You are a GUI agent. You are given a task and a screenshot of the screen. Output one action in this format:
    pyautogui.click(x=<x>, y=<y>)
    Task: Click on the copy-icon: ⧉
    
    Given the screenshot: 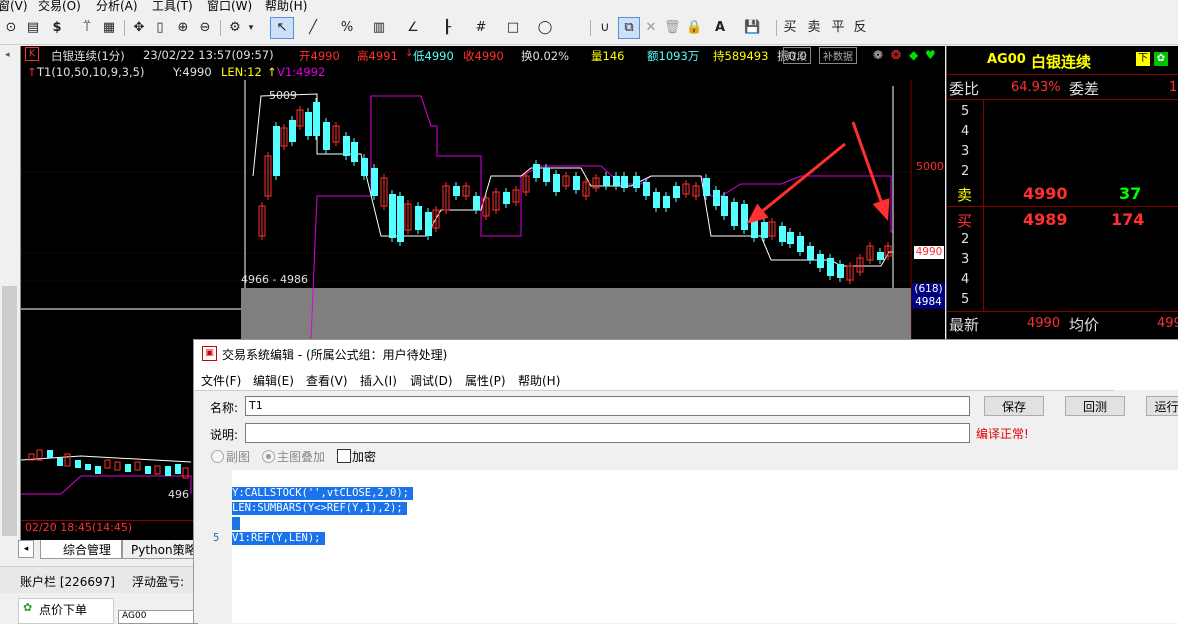 What is the action you would take?
    pyautogui.click(x=629, y=28)
    